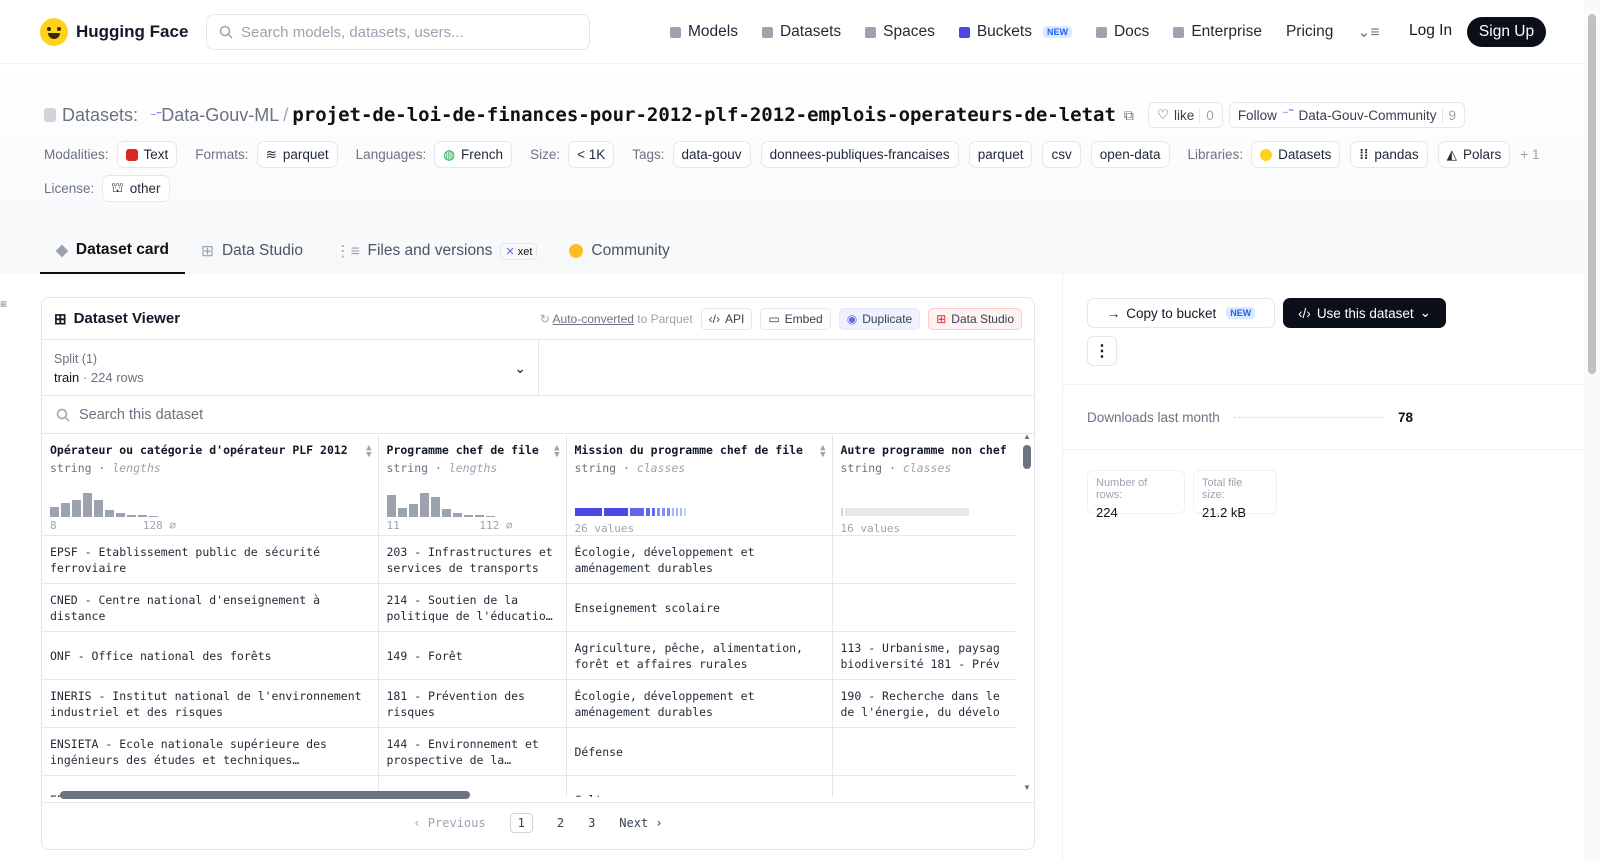 The height and width of the screenshot is (861, 1600). What do you see at coordinates (1027, 612) in the screenshot?
I see `vertical-scrollbar: ▲ ▼` at bounding box center [1027, 612].